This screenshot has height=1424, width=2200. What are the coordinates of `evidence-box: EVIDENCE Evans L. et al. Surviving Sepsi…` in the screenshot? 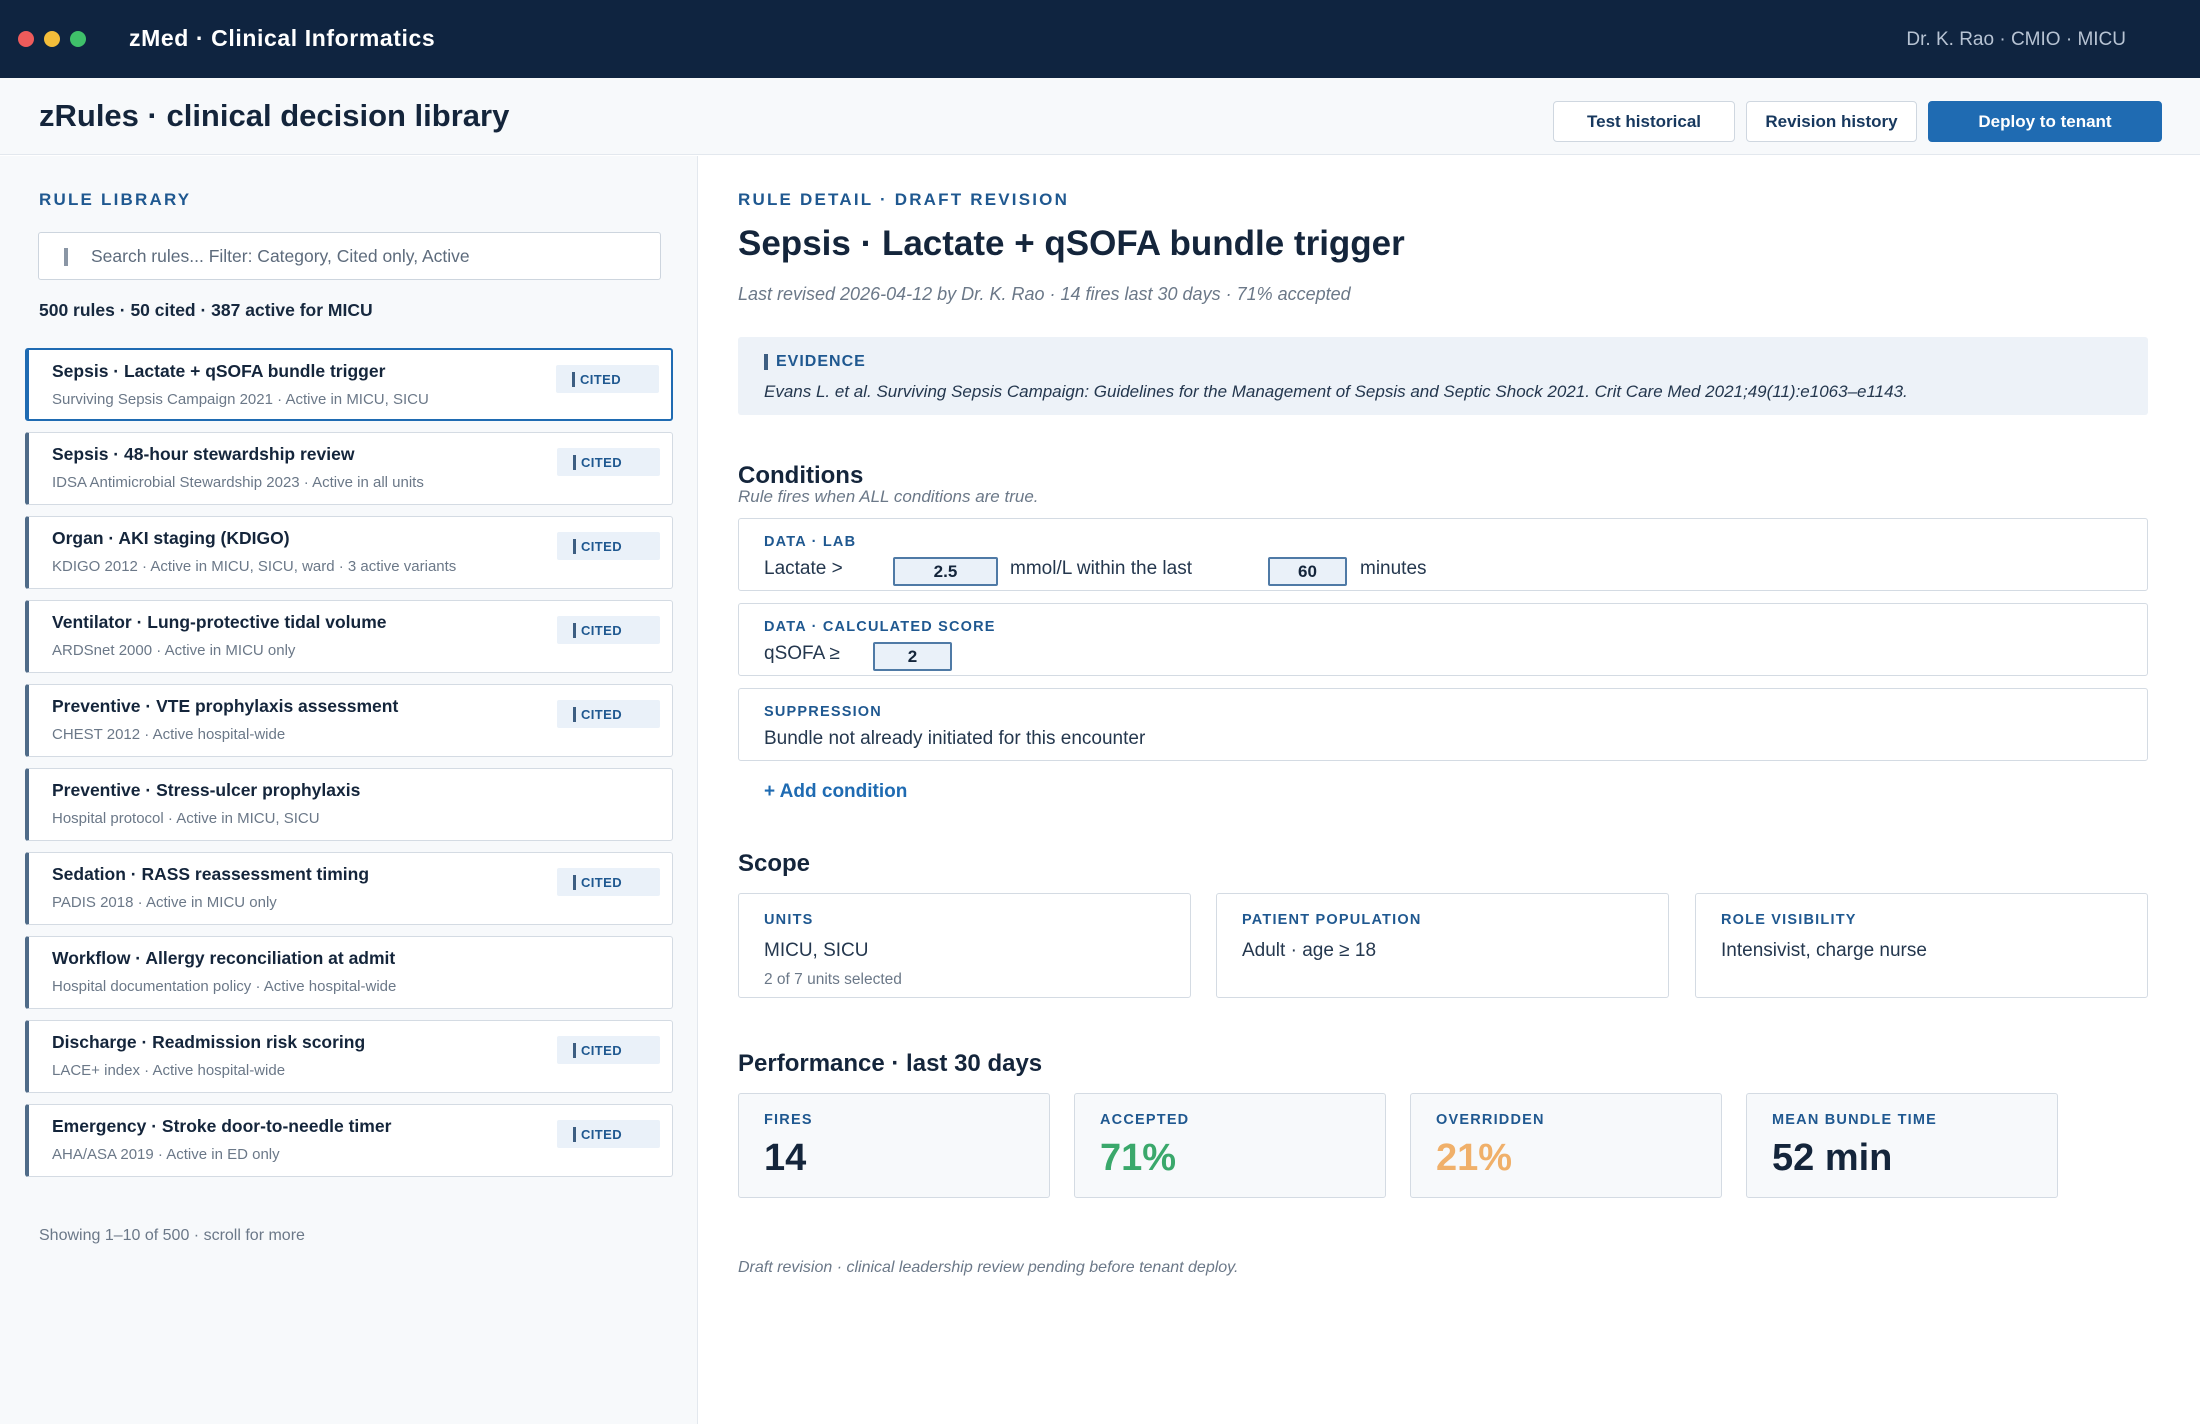 It's located at (1443, 376).